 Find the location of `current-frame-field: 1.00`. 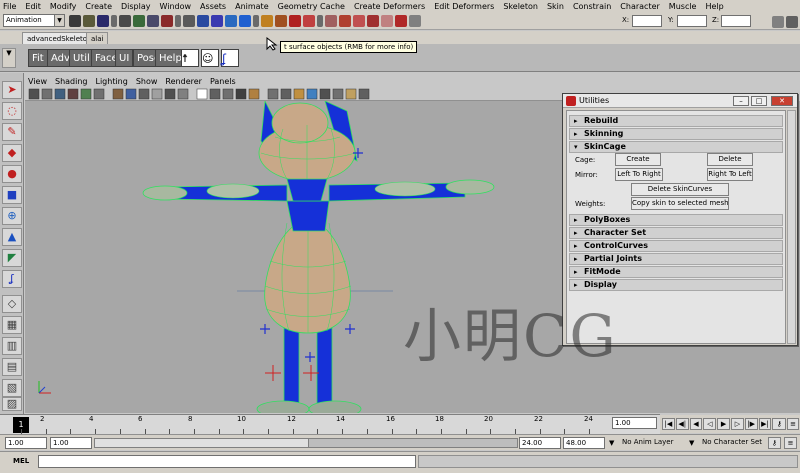

current-frame-field: 1.00 is located at coordinates (634, 423).